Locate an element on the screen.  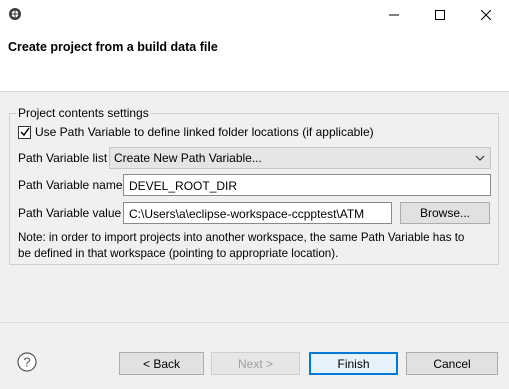
close-button is located at coordinates (486, 15).